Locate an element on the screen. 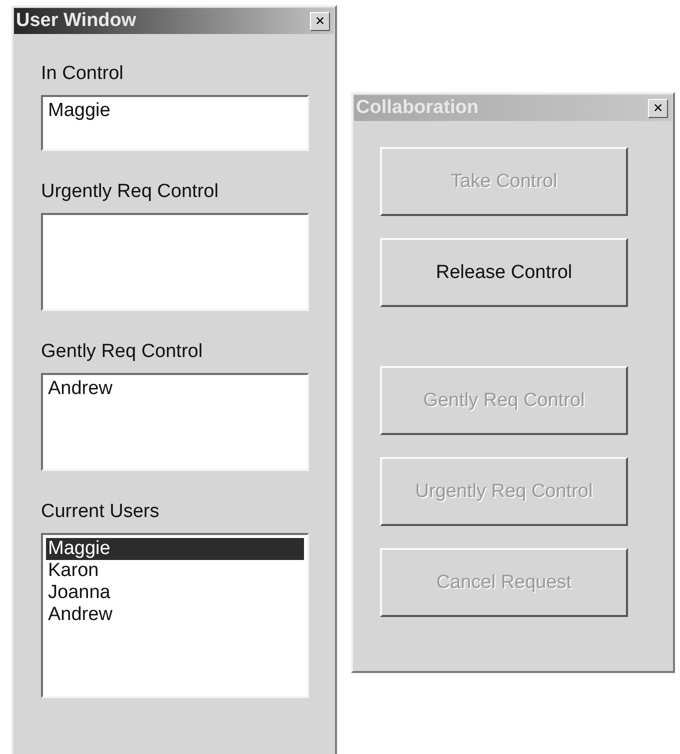 This screenshot has width=680, height=754. field-label: Urgently Req Control is located at coordinates (130, 192).